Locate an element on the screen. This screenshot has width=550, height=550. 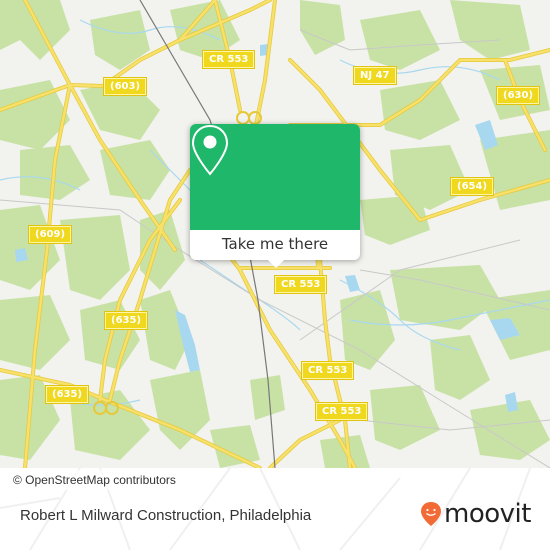
moovit-logo: moovit is located at coordinates (475, 514).